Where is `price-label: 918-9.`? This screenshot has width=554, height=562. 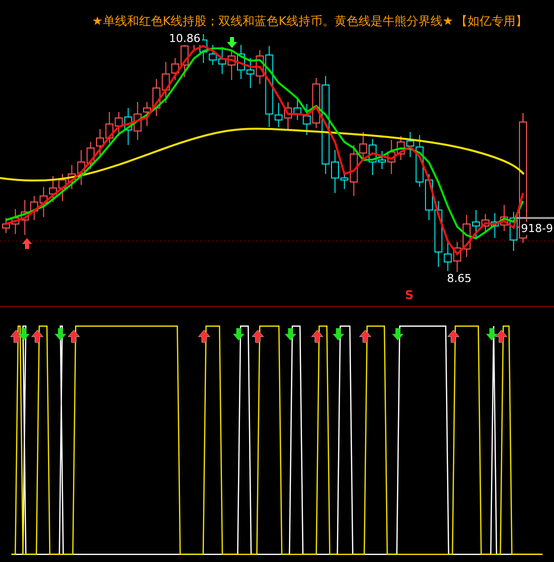
price-label: 918-9. is located at coordinates (537, 228).